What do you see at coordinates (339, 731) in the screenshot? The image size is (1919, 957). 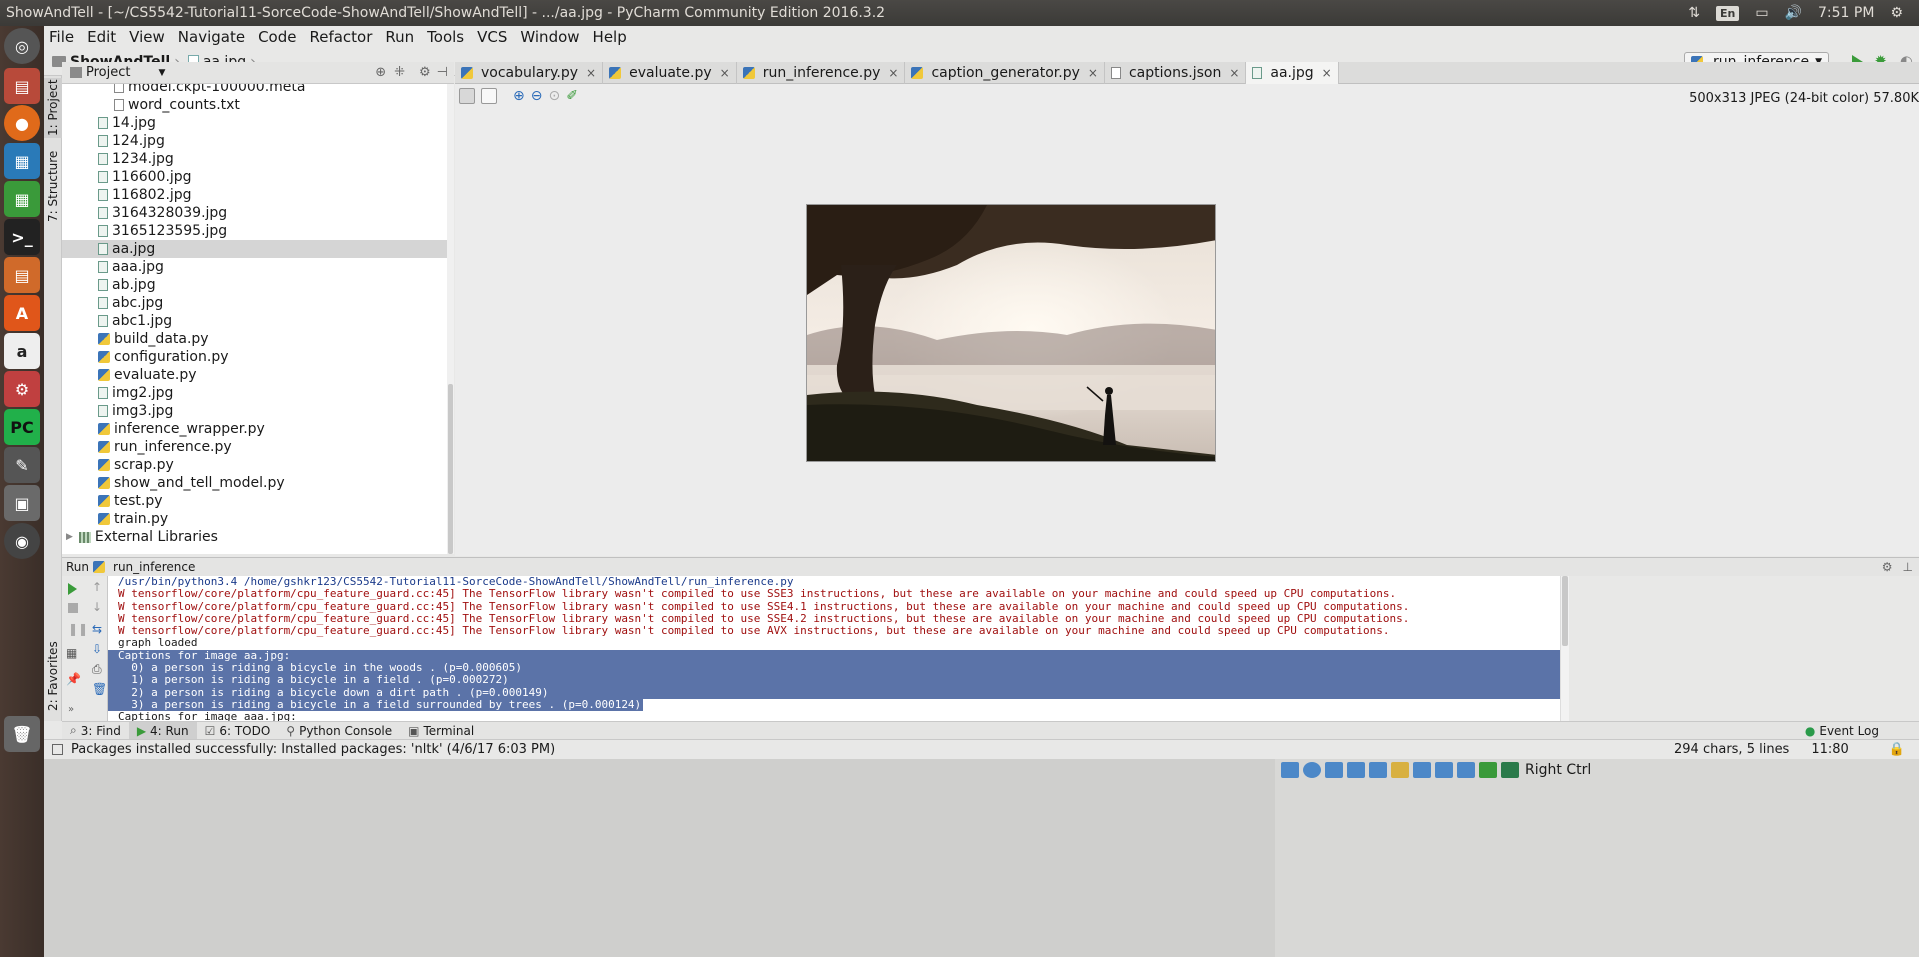 I see `bottom-tab: ⚲ Python Console` at bounding box center [339, 731].